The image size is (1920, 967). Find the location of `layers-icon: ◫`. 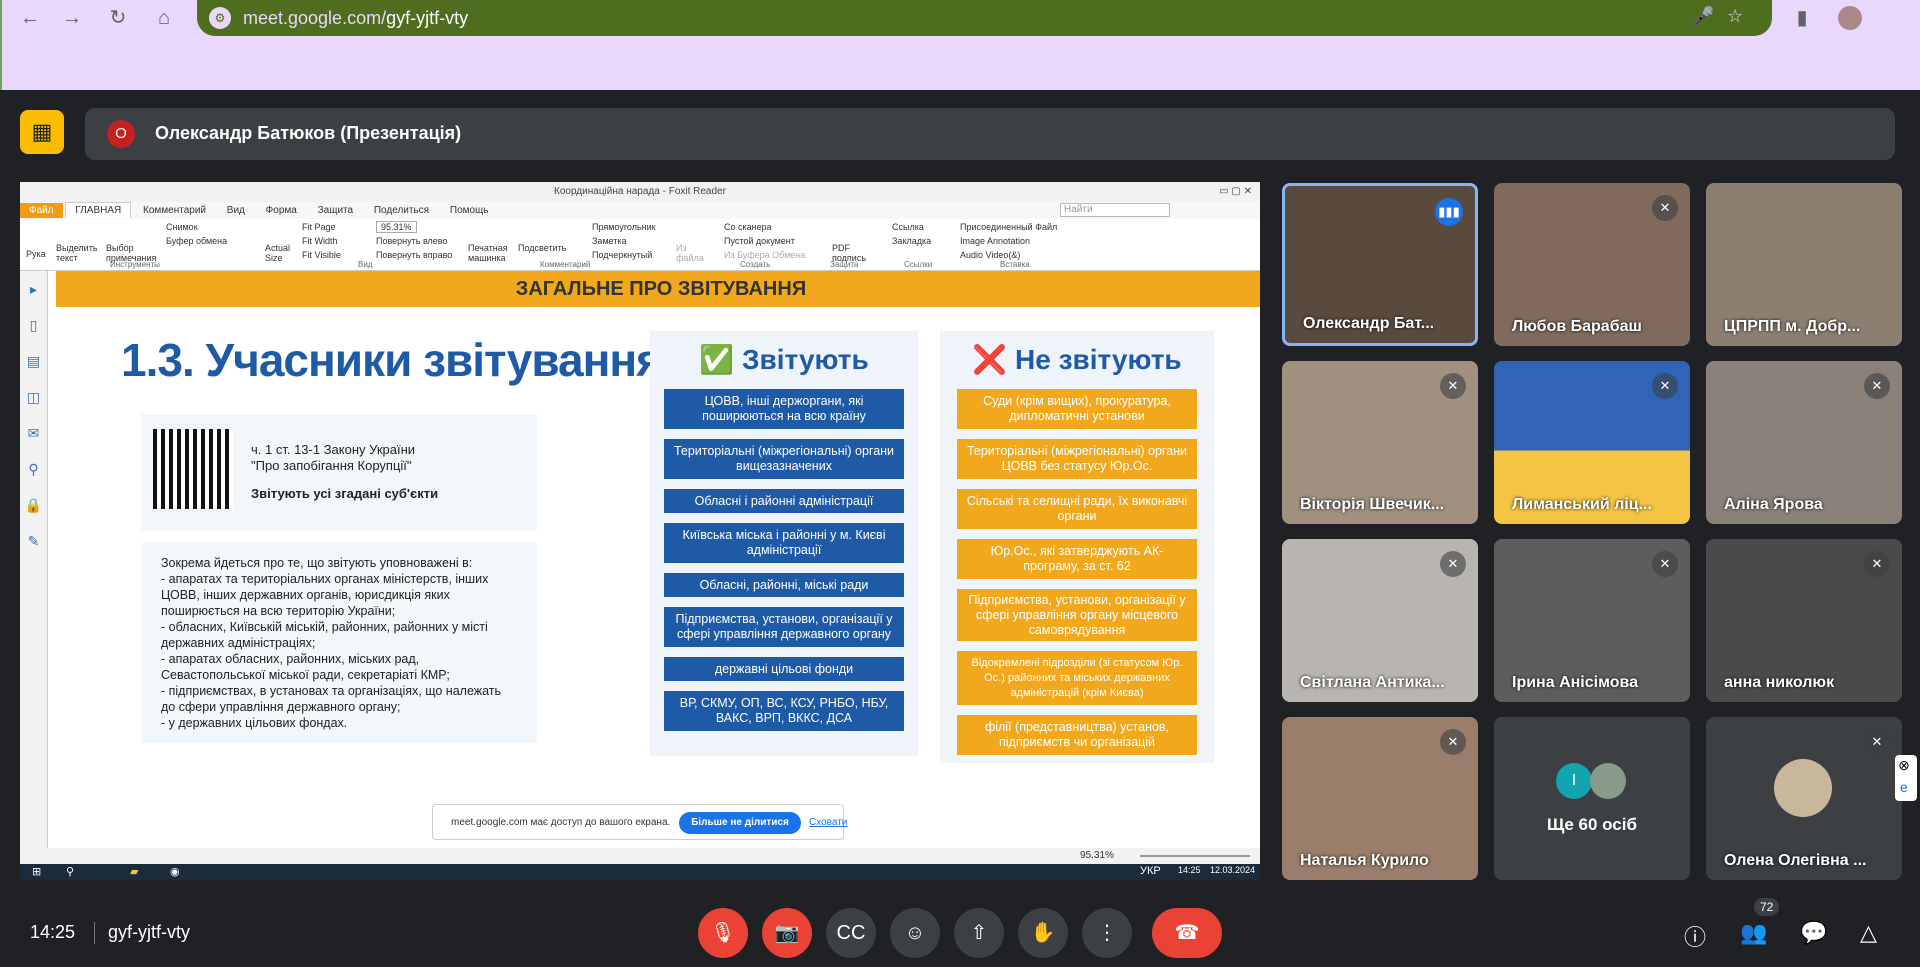

layers-icon: ◫ is located at coordinates (33, 397).